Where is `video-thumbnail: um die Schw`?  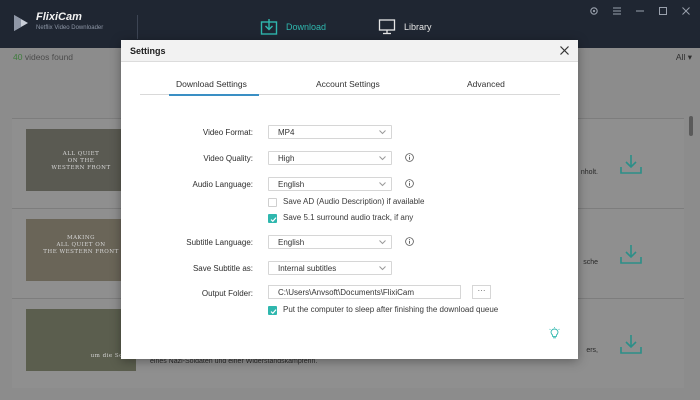 video-thumbnail: um die Schw is located at coordinates (81, 340).